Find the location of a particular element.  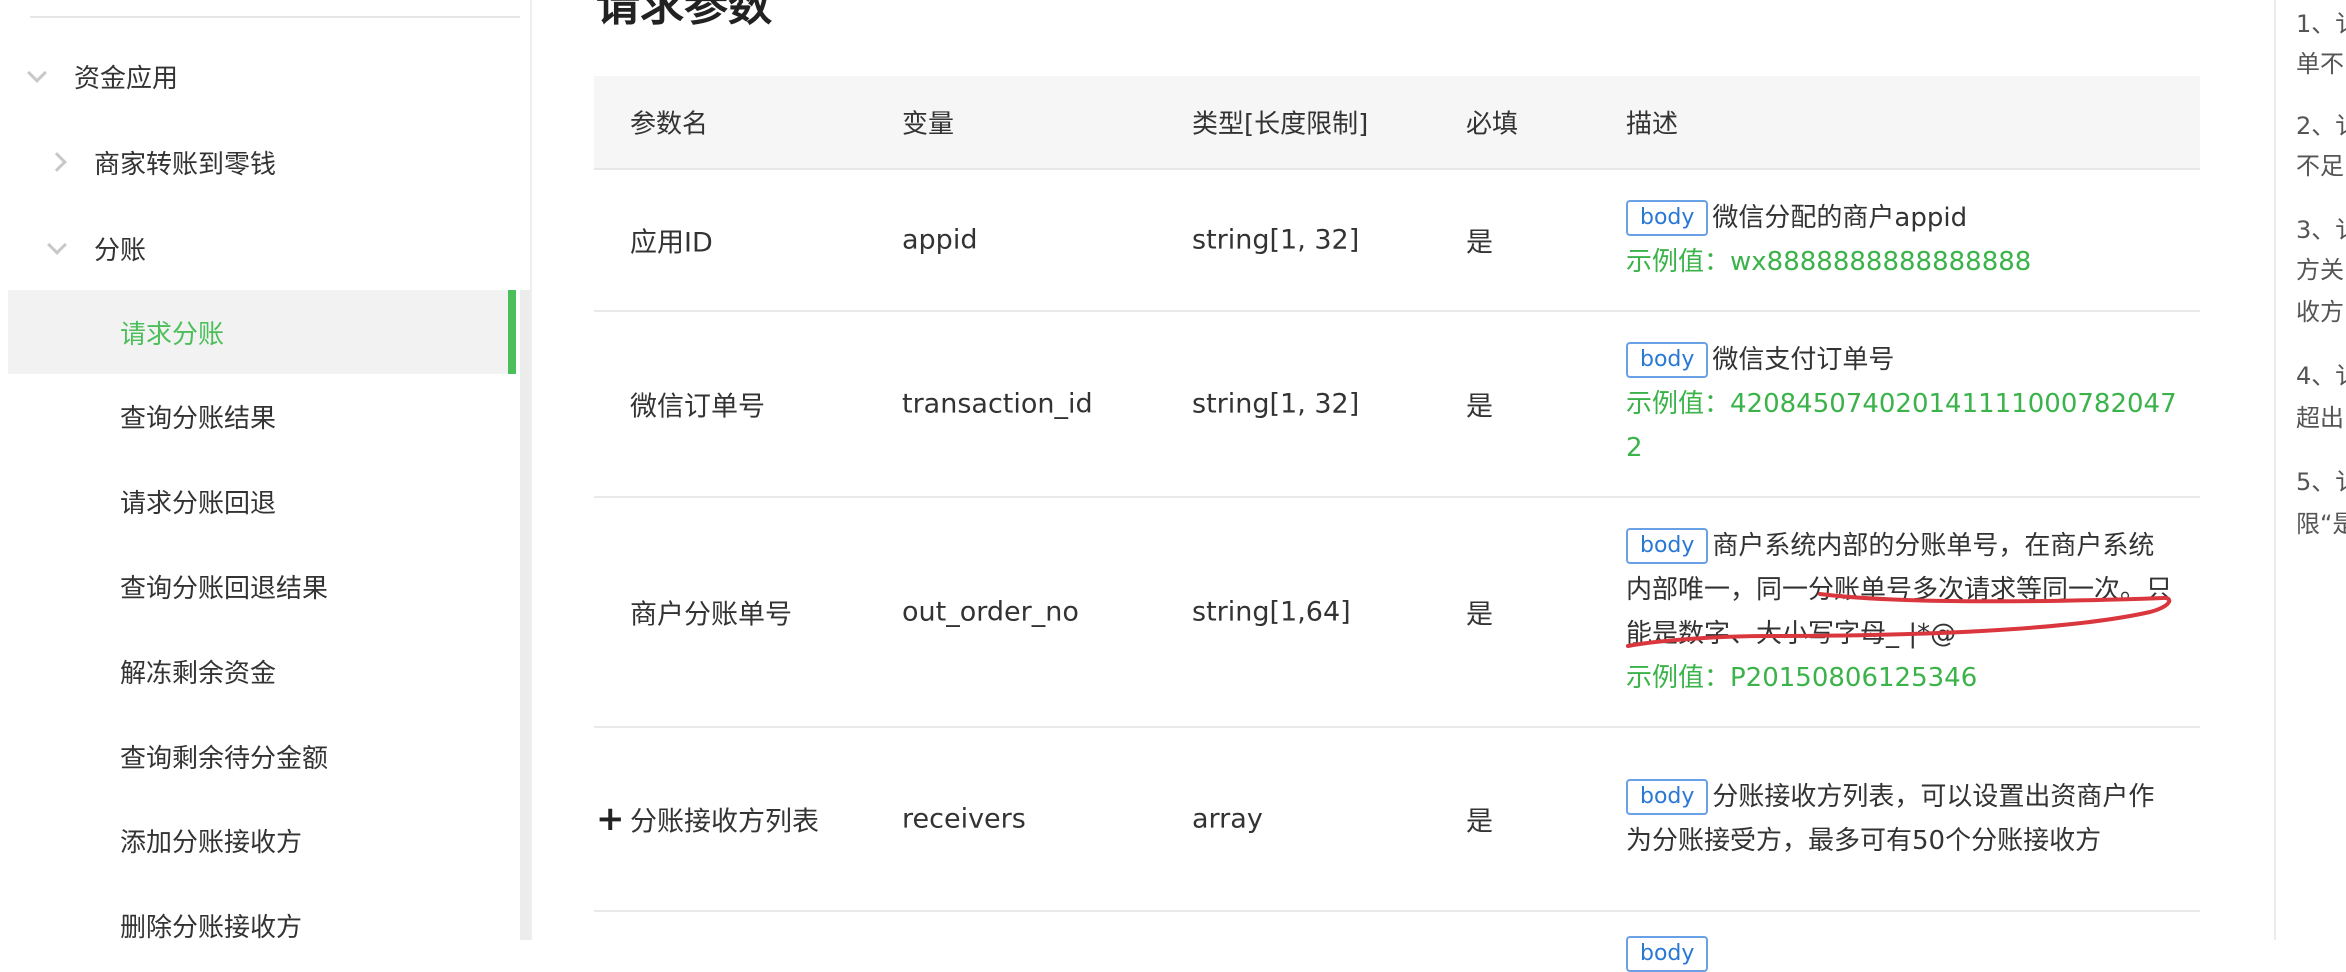

sidebar-active-highlight is located at coordinates (262, 332).